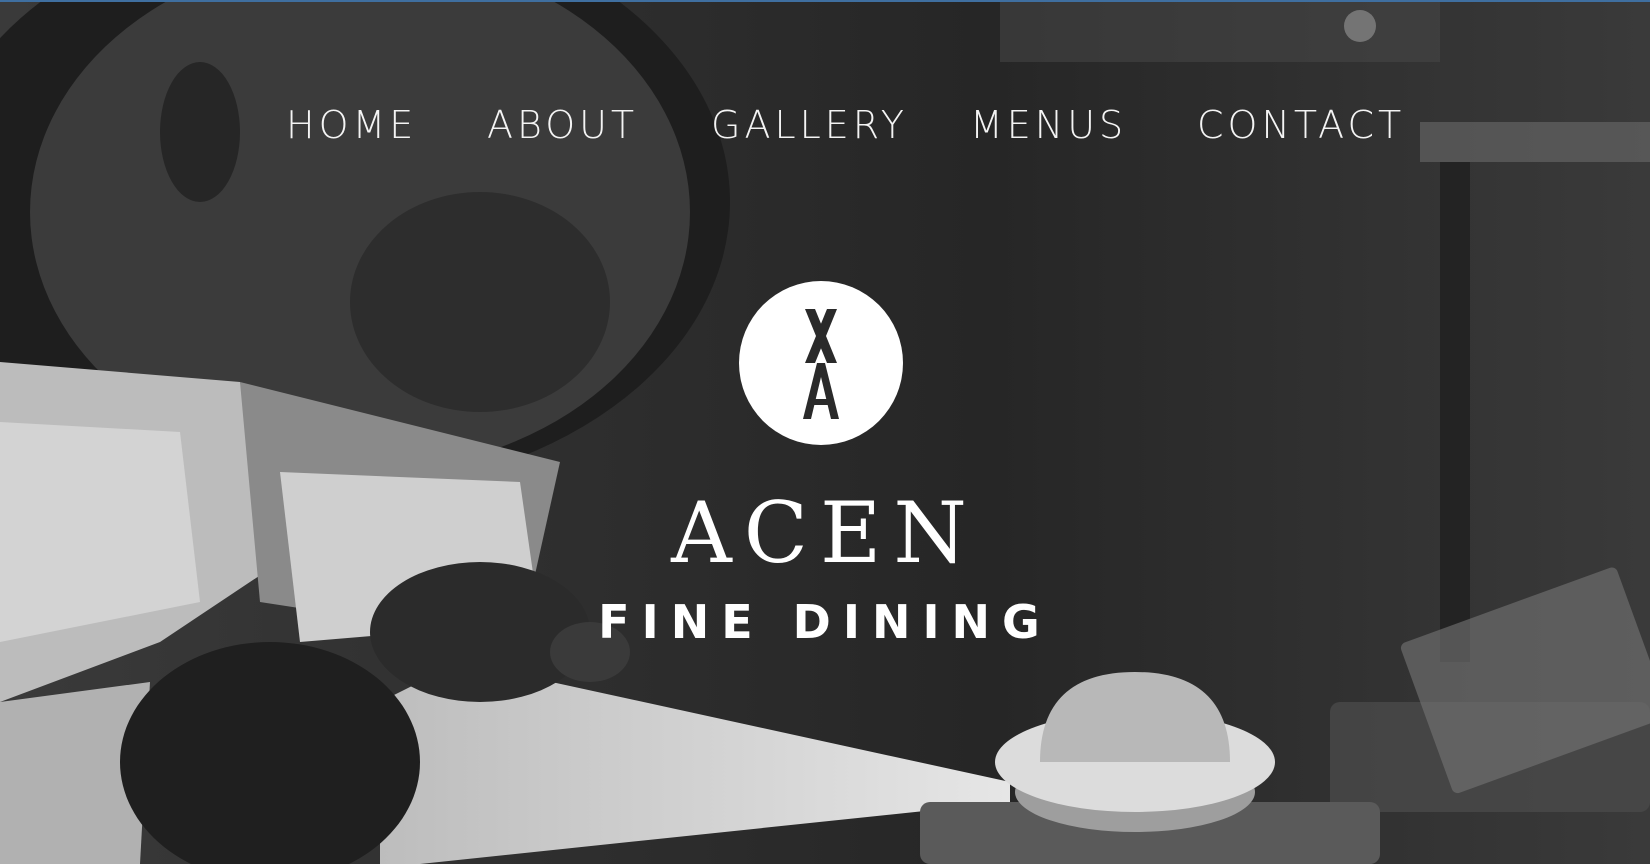 The image size is (1650, 864). Describe the element at coordinates (562, 125) in the screenshot. I see `nav-about: ABOUT` at that location.